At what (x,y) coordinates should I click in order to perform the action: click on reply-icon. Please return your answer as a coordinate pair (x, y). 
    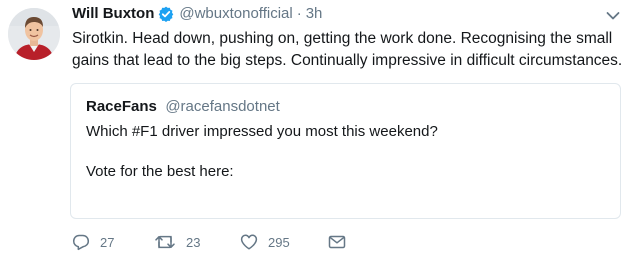
    Looking at the image, I should click on (81, 242).